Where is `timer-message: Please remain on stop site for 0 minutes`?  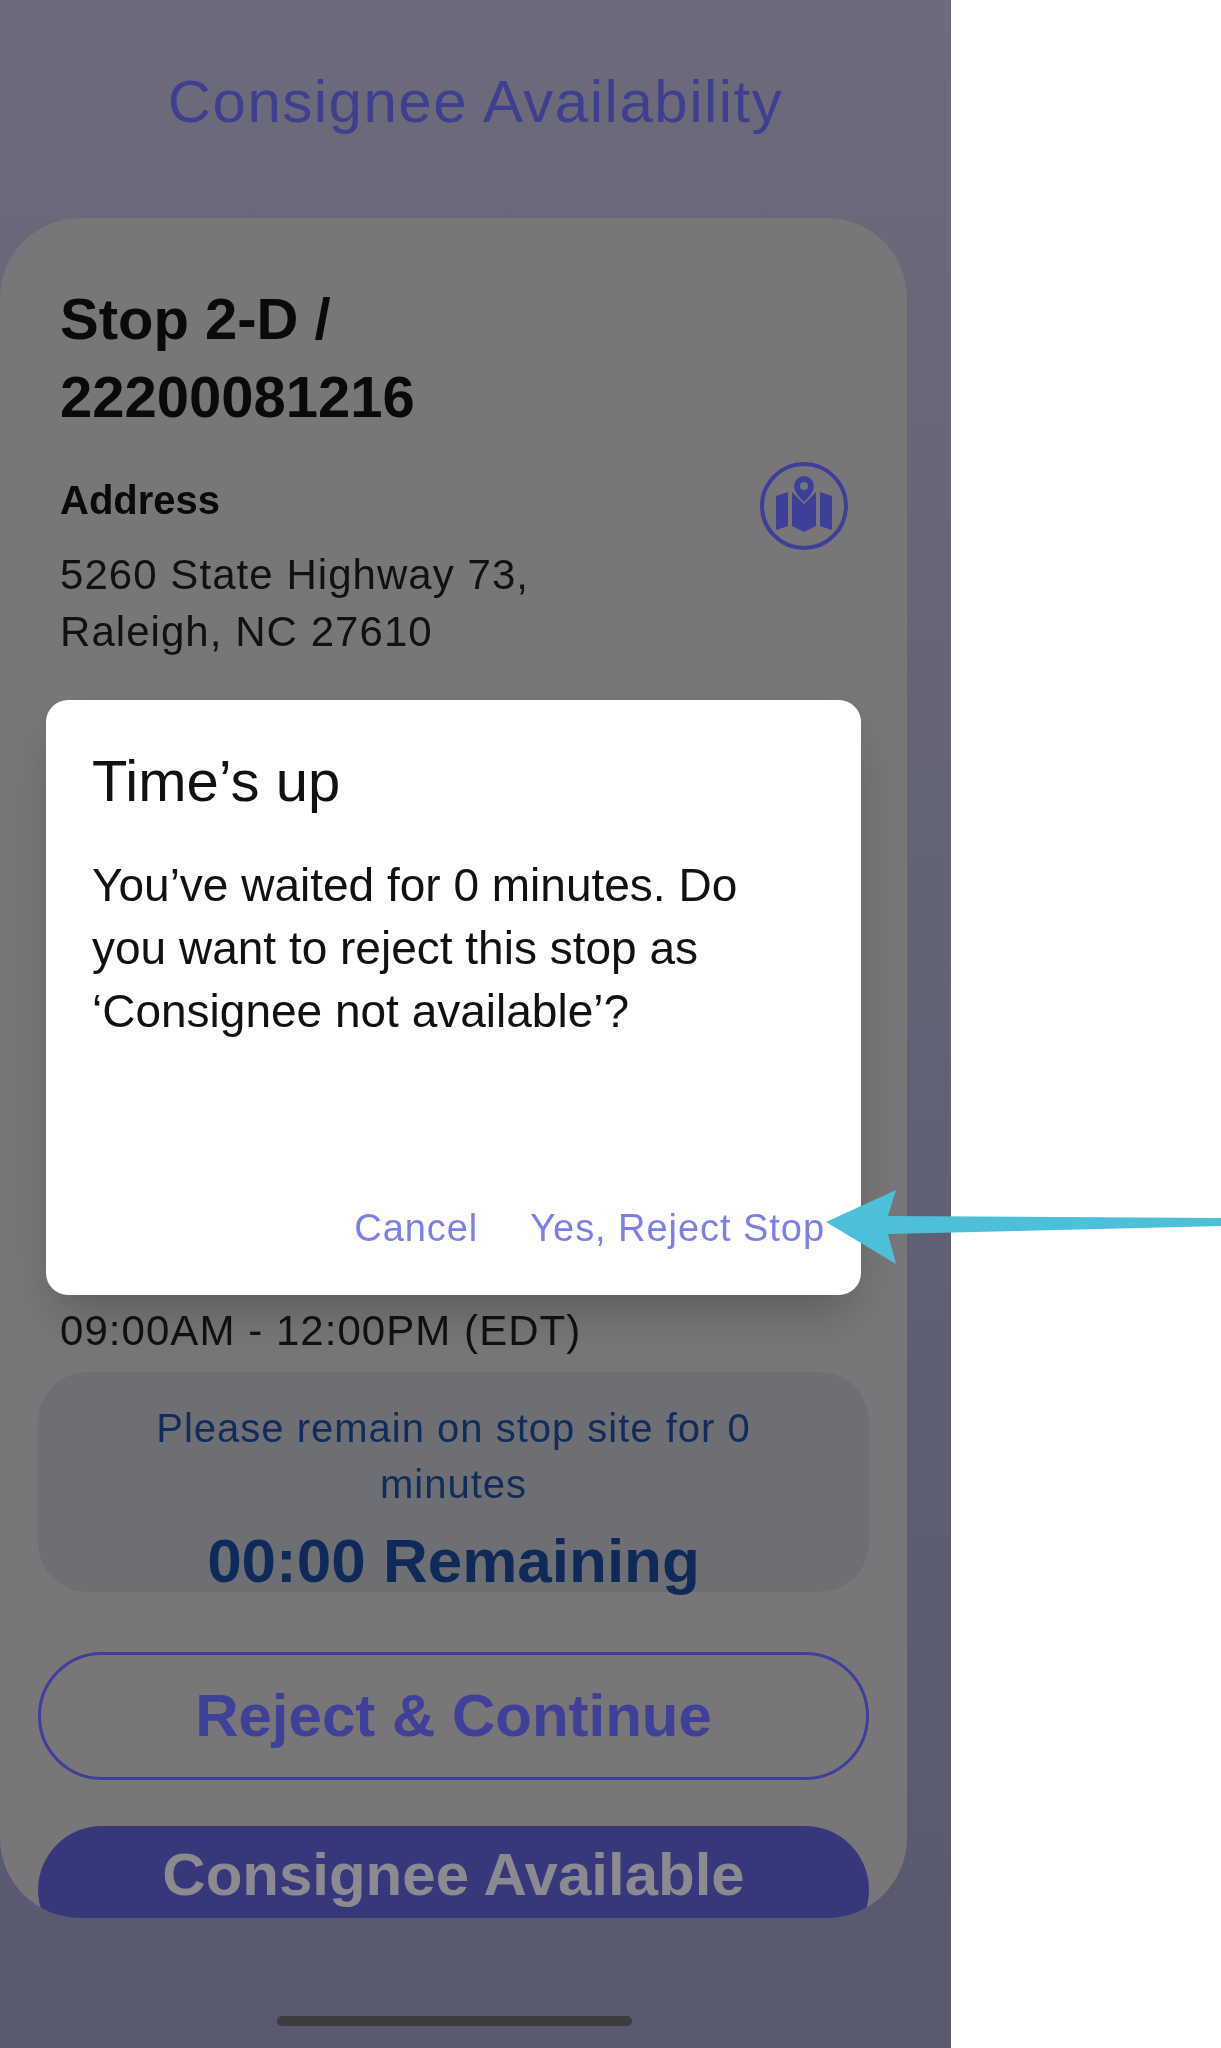 timer-message: Please remain on stop site for 0 minutes is located at coordinates (453, 1456).